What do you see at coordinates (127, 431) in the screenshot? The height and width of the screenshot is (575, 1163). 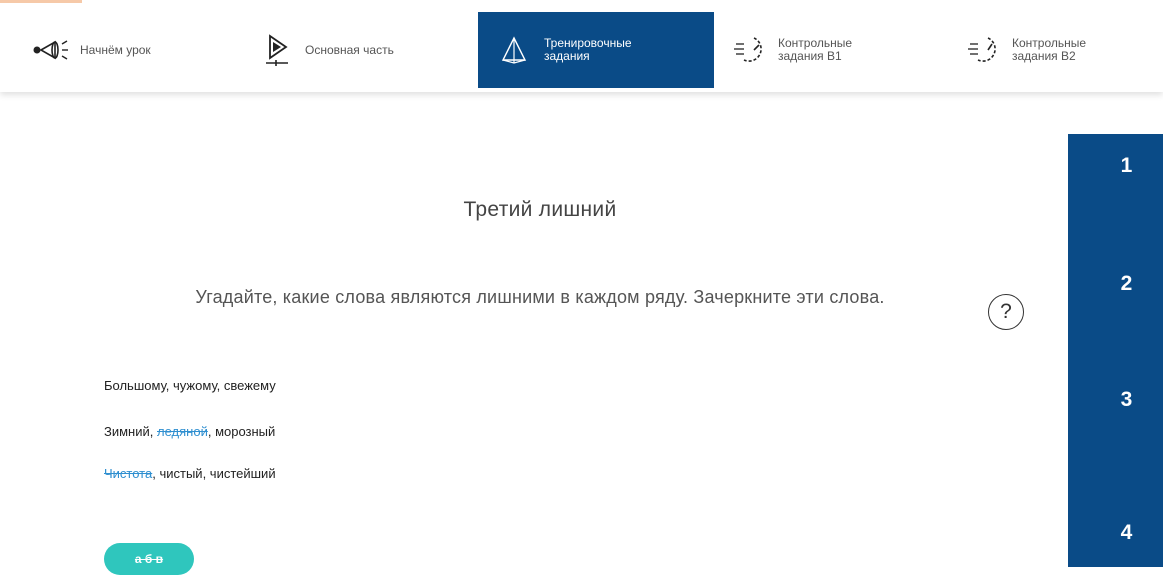 I see `word-option: Зимний` at bounding box center [127, 431].